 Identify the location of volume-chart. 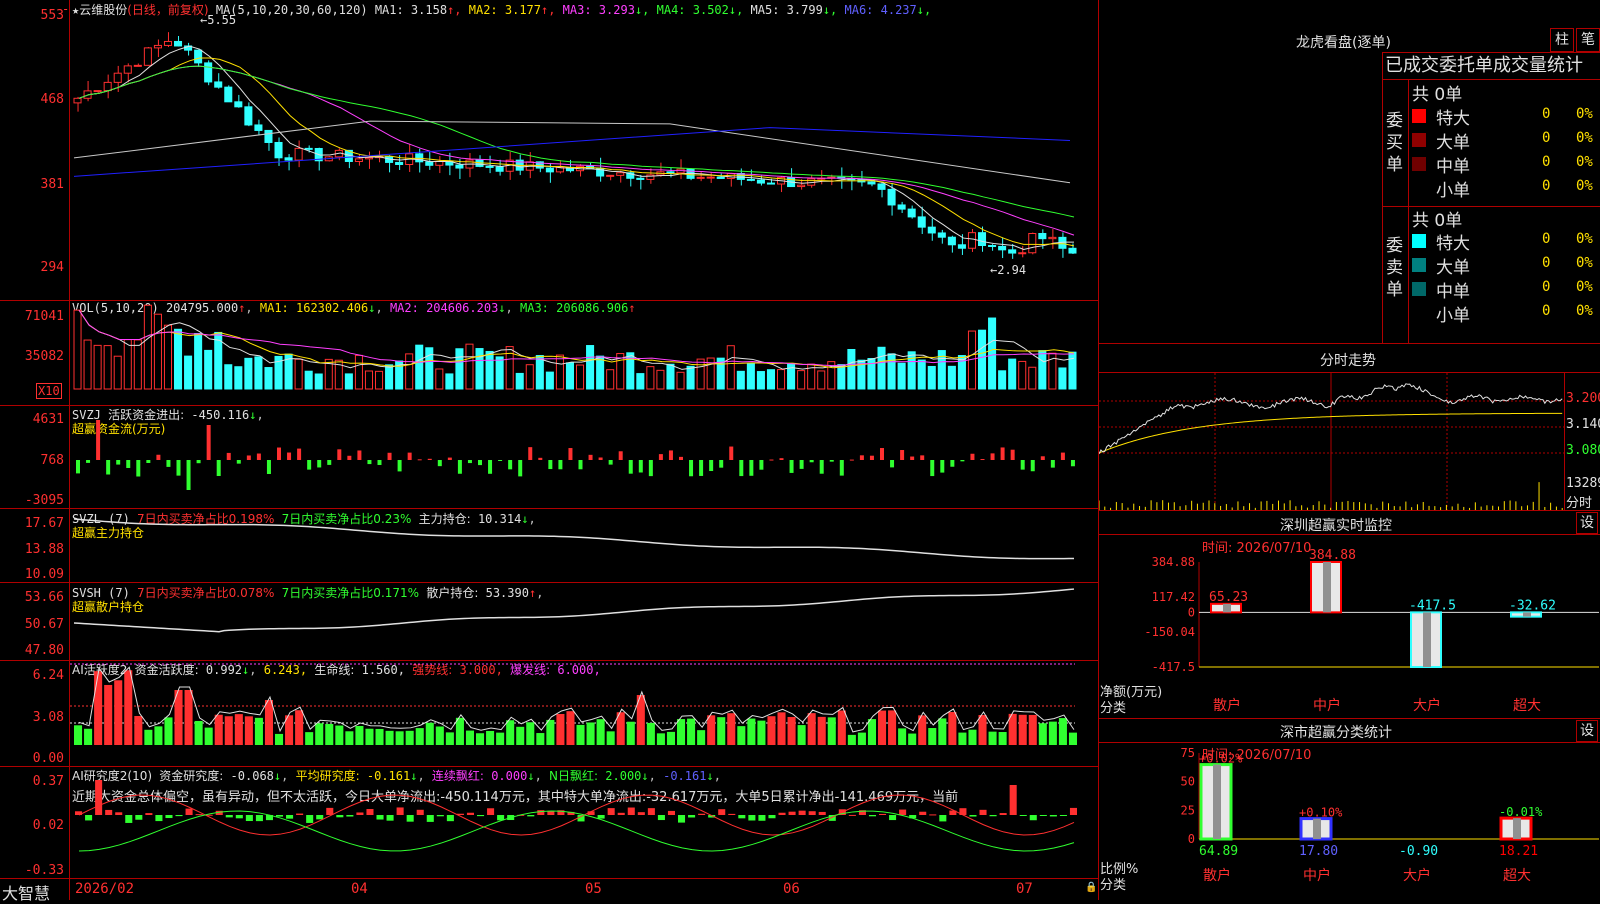
(584, 353).